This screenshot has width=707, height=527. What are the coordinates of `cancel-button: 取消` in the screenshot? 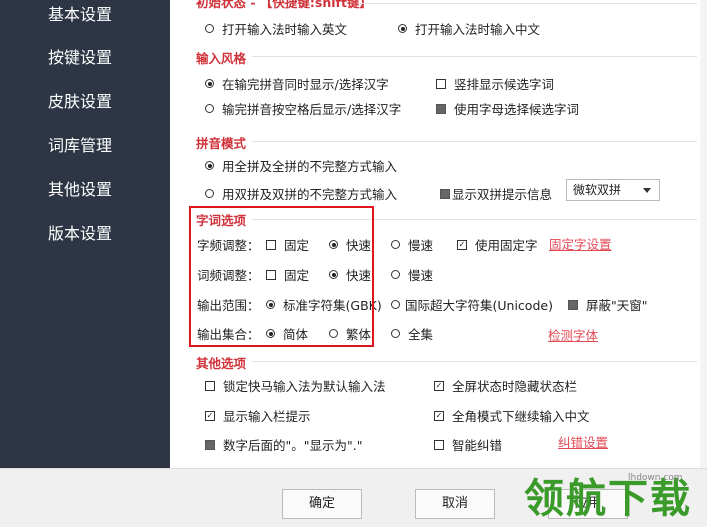 It's located at (455, 504).